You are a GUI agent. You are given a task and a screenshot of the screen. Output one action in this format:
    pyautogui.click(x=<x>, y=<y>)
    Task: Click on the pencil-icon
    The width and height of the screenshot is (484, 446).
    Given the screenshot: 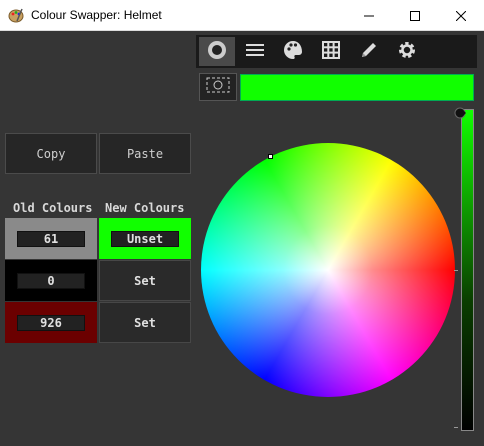 What is the action you would take?
    pyautogui.click(x=369, y=52)
    